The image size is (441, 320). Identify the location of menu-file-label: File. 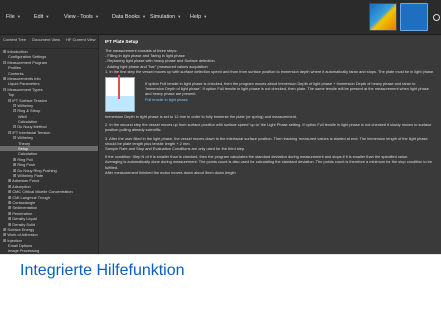
(10, 17).